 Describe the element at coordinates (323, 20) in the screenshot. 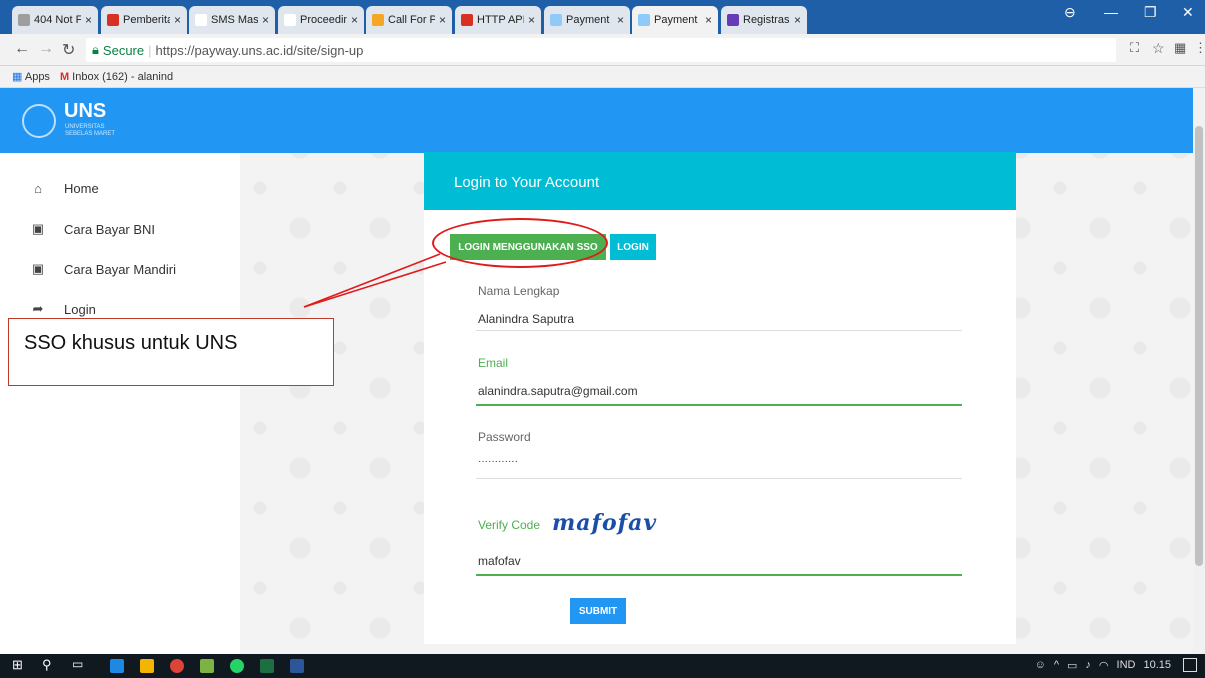

I see `tab-title: Proceeding` at that location.